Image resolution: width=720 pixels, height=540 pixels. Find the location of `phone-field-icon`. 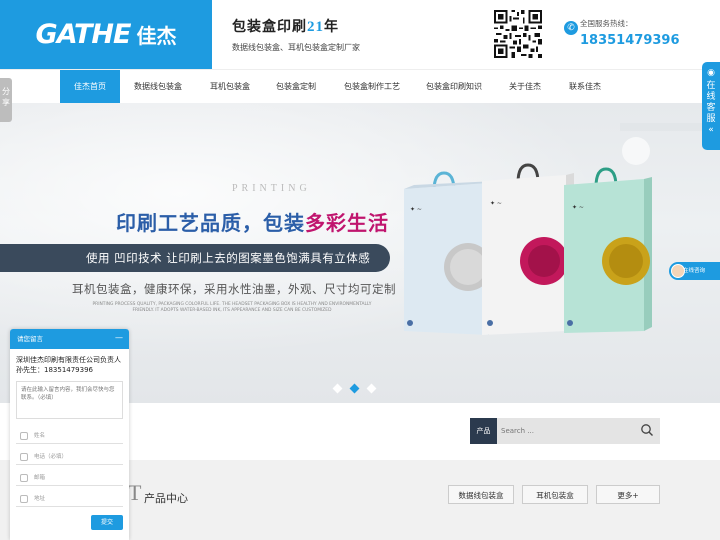

phone-field-icon is located at coordinates (24, 457).